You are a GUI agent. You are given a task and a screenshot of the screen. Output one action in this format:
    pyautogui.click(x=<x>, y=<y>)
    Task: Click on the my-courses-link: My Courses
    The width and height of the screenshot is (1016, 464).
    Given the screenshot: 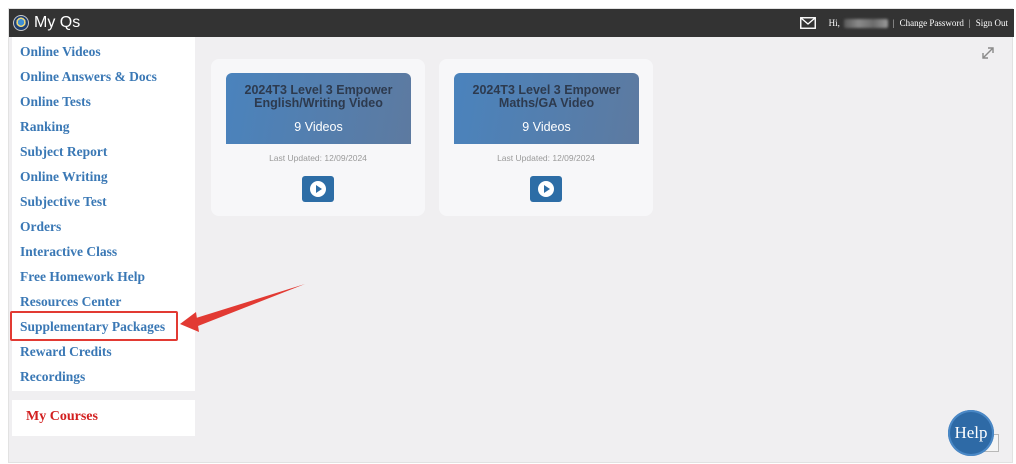 What is the action you would take?
    pyautogui.click(x=62, y=417)
    